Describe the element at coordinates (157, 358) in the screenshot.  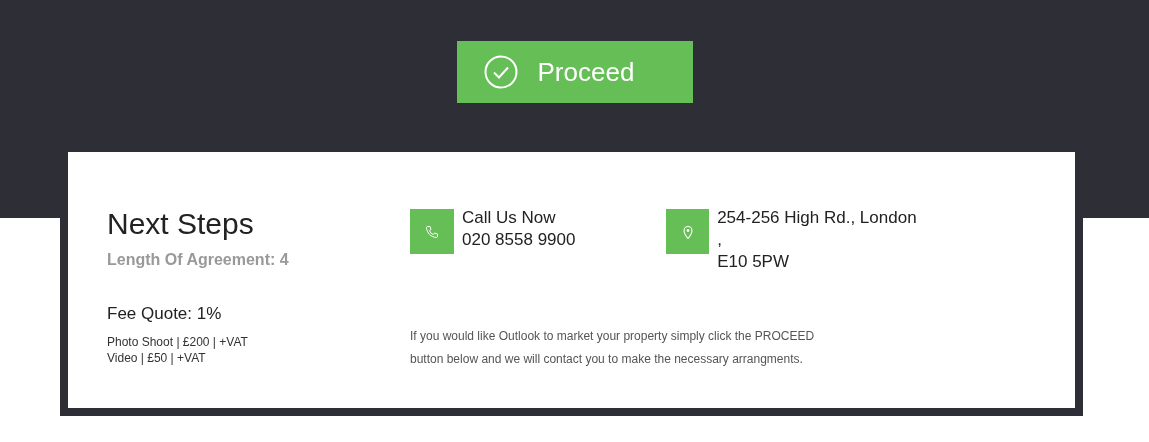
I see `price-line: Video | £50 | +VAT` at that location.